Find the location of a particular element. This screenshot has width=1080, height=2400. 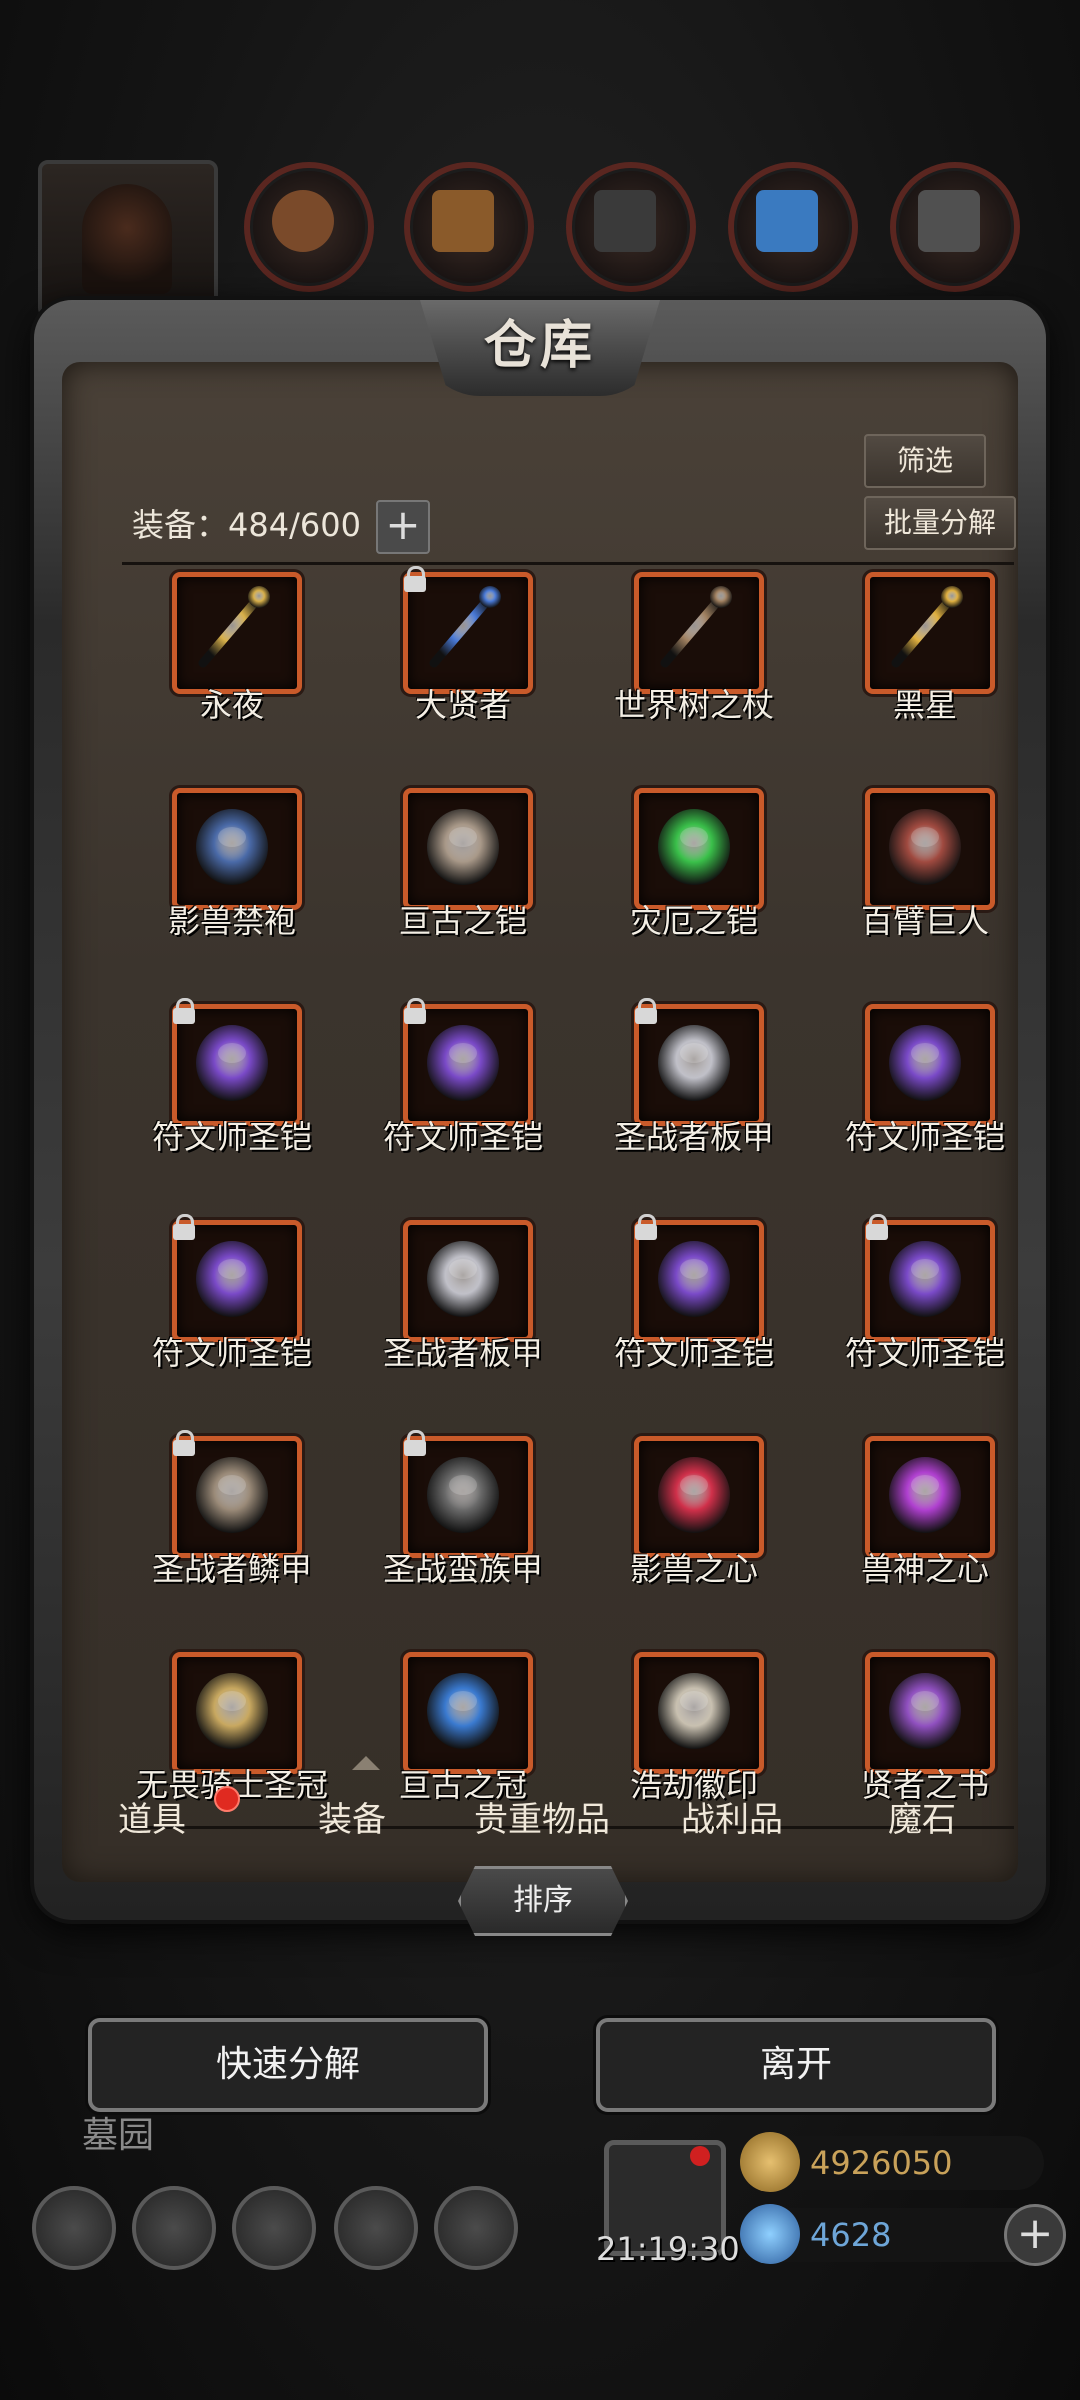

item-name: 大贤者 is located at coordinates (462, 705).